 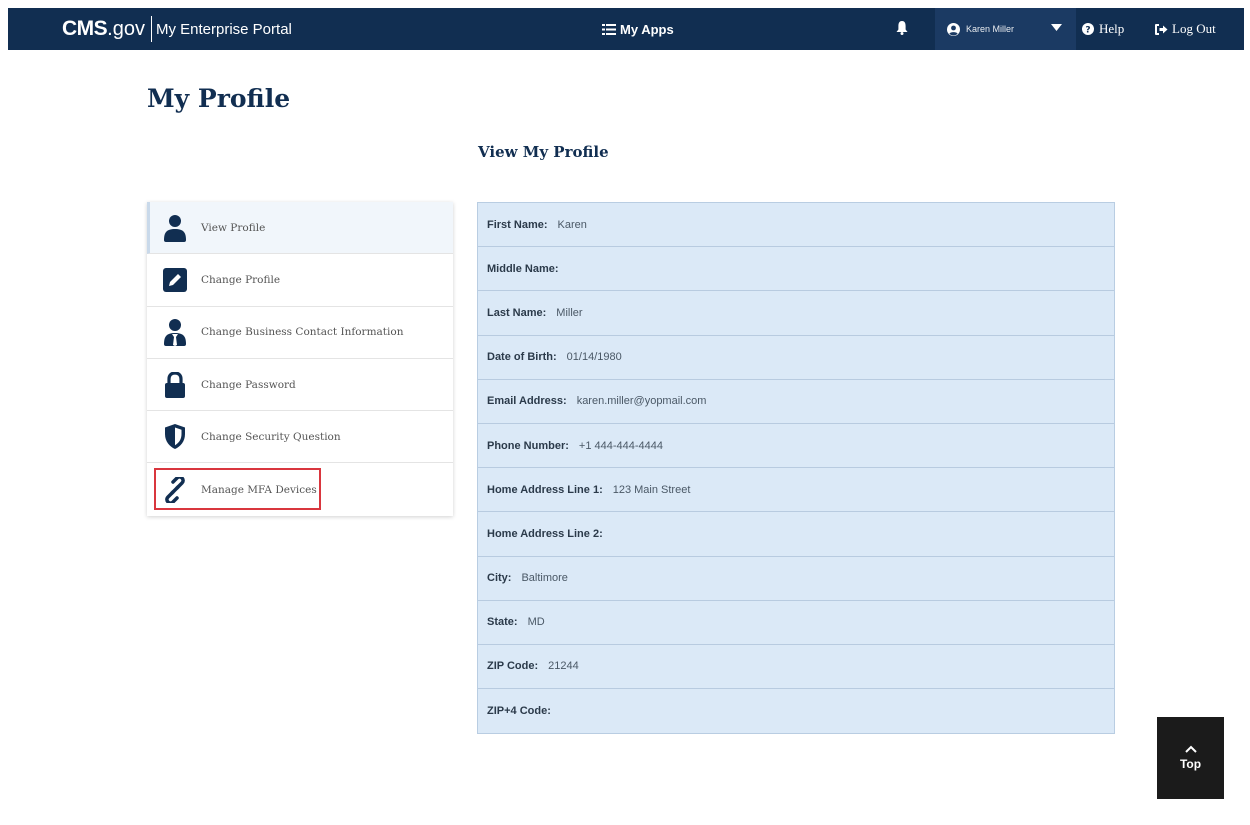 What do you see at coordinates (796, 534) in the screenshot?
I see `profile-field-row: Home Address Line 2:` at bounding box center [796, 534].